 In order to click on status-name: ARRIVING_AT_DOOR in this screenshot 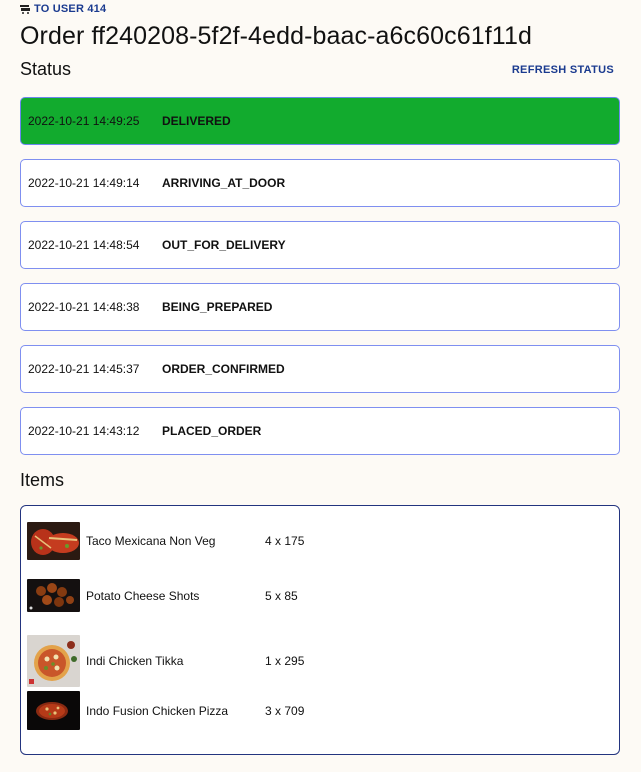, I will do `click(224, 183)`.